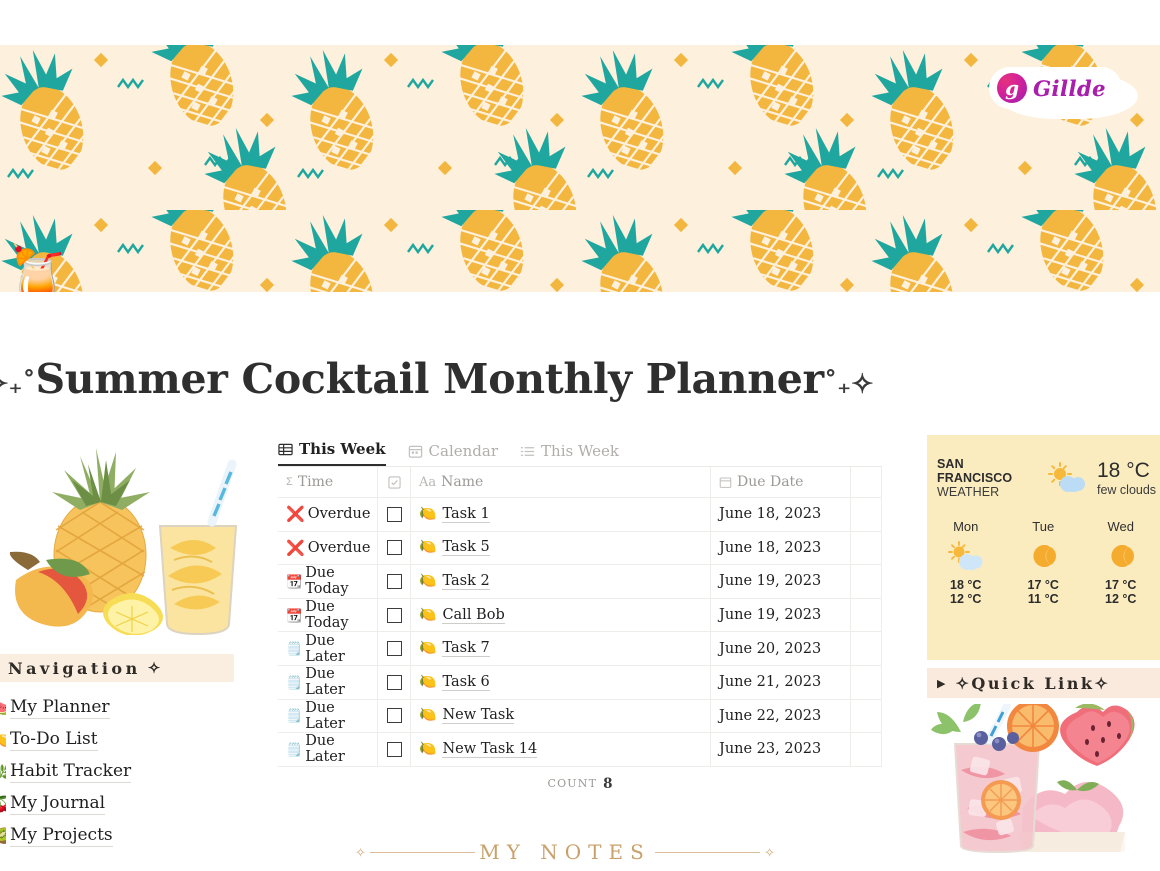 The height and width of the screenshot is (871, 1160). Describe the element at coordinates (781, 749) in the screenshot. I see `cell-due-date: June 23, 2023` at that location.